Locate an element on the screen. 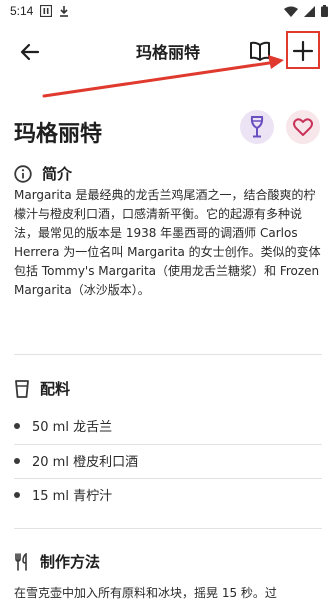  method-text: 在雪克壶中加入所有原料和冰块，摇晃 15 秒。过 is located at coordinates (145, 593).